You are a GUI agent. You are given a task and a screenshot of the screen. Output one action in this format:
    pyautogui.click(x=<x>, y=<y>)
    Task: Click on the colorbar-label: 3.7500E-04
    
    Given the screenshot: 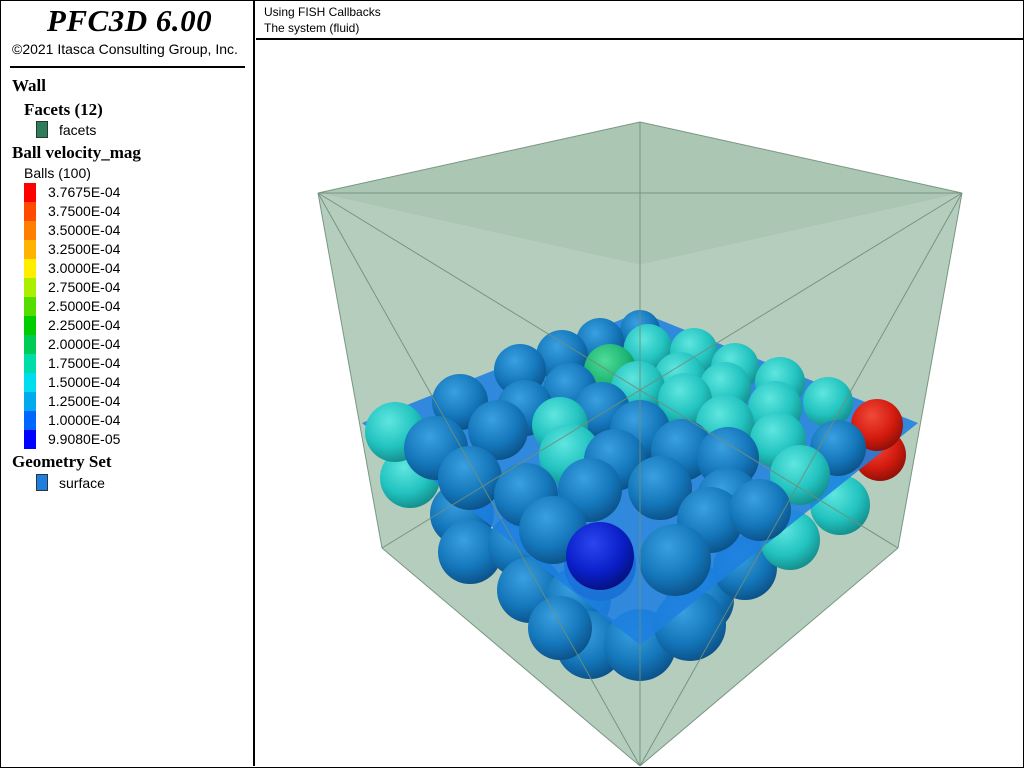 What is the action you would take?
    pyautogui.click(x=84, y=211)
    